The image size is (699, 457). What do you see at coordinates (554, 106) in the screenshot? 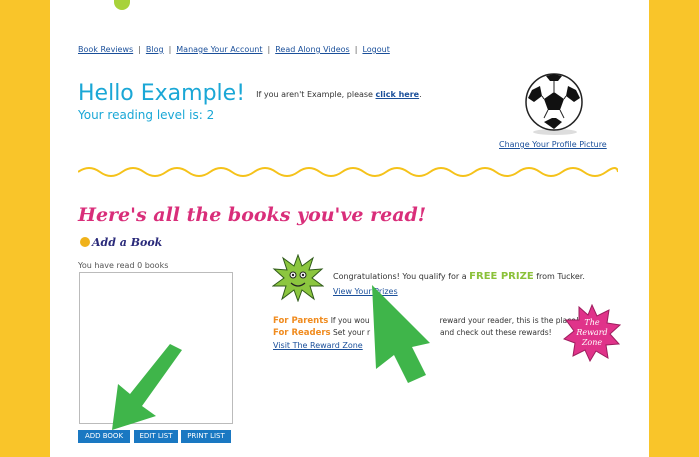
I see `soccer-ball-icon` at bounding box center [554, 106].